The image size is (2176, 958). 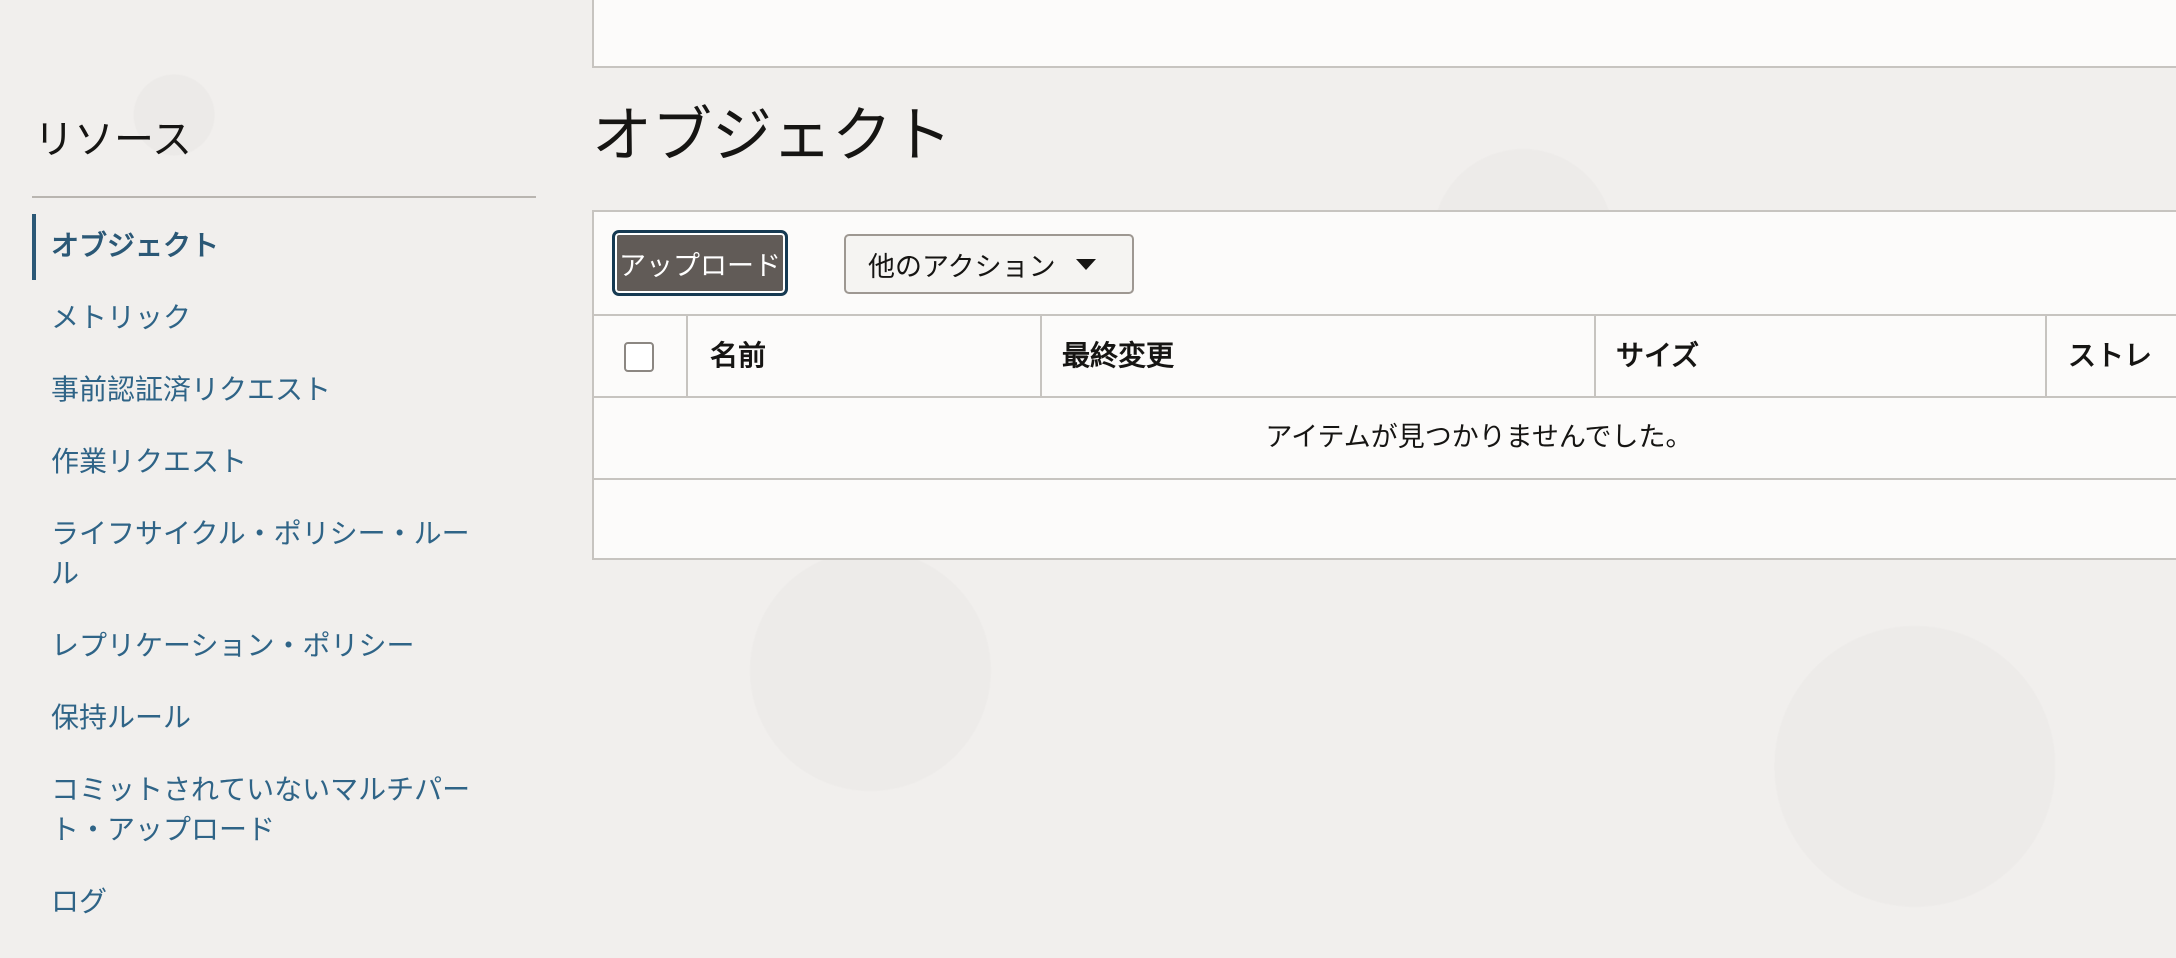 I want to click on table-header: 名前 最終変更 サイズ ストレ, so click(x=1385, y=357).